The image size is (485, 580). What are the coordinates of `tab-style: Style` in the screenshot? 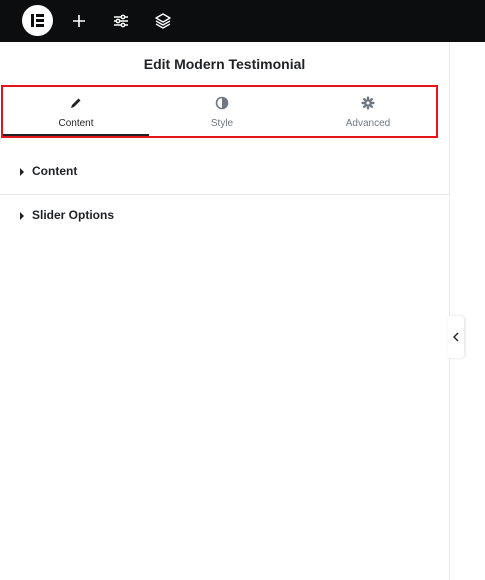 It's located at (222, 111).